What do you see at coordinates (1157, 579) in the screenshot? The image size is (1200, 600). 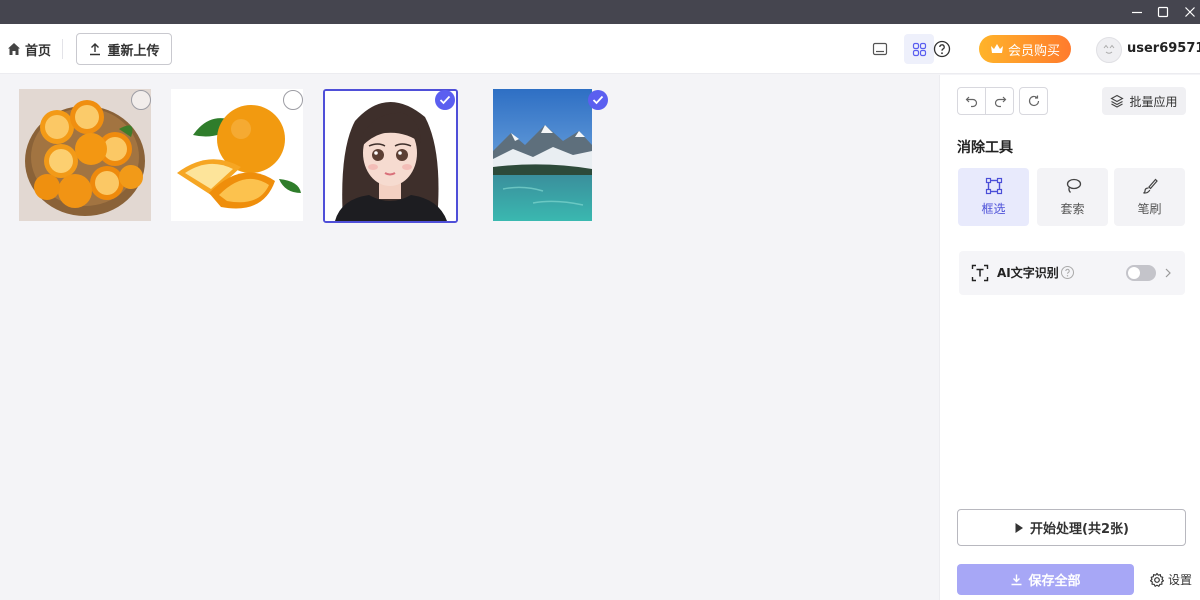 I see `gear-icon` at bounding box center [1157, 579].